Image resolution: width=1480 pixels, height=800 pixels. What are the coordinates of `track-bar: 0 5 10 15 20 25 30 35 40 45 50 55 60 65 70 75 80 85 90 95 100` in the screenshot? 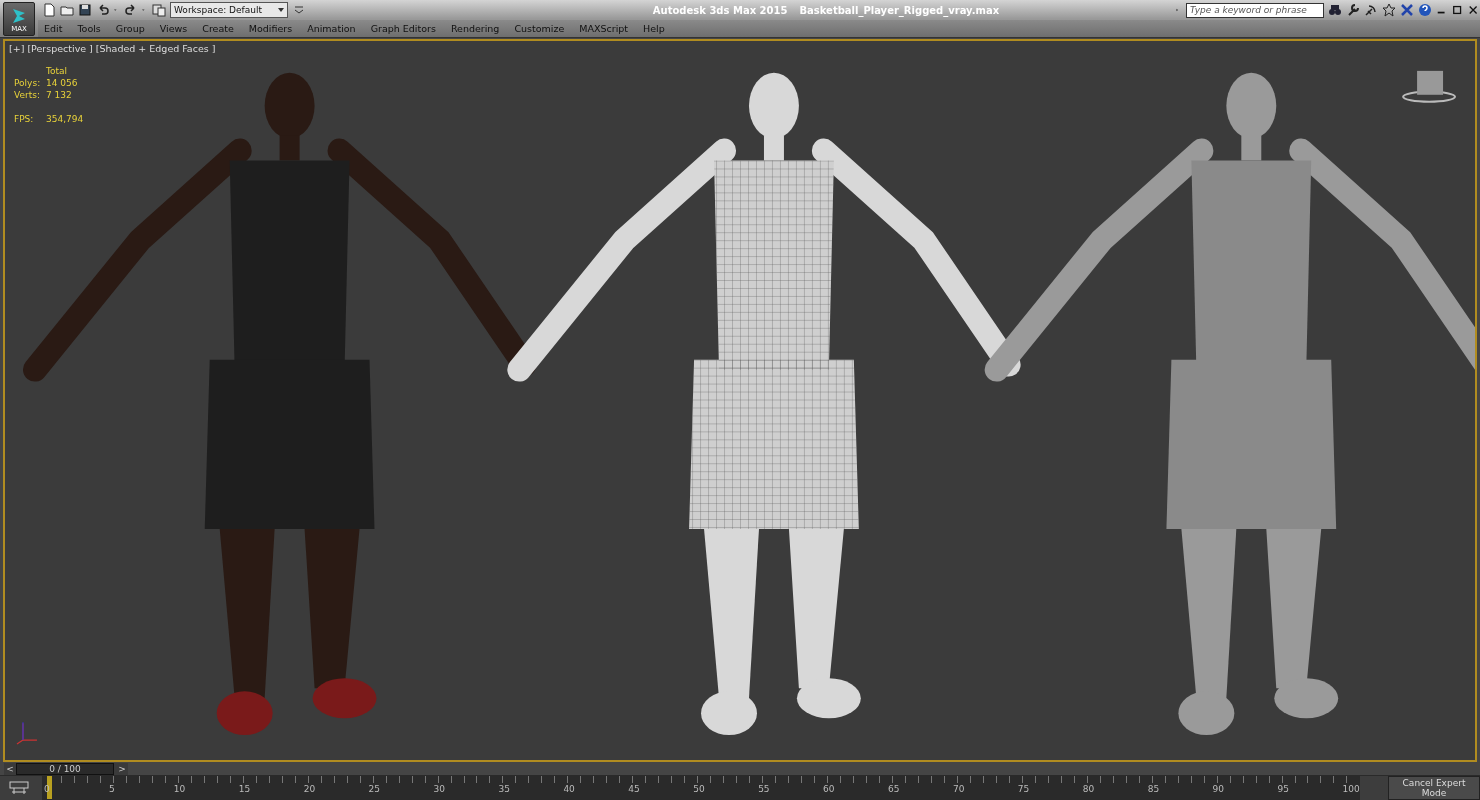 It's located at (701, 788).